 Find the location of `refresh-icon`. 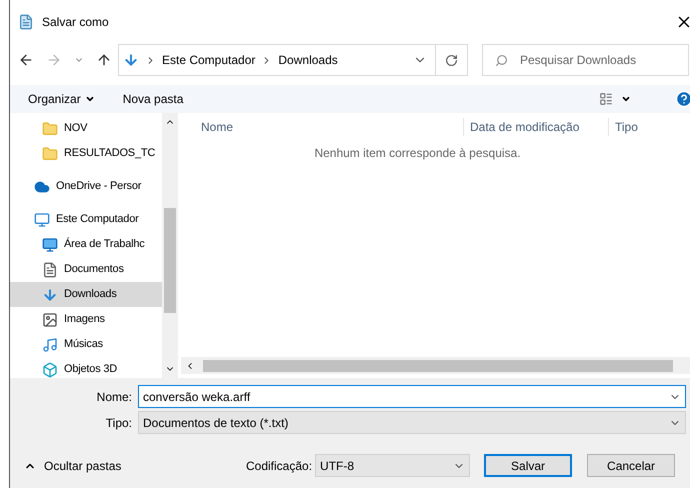

refresh-icon is located at coordinates (451, 60).